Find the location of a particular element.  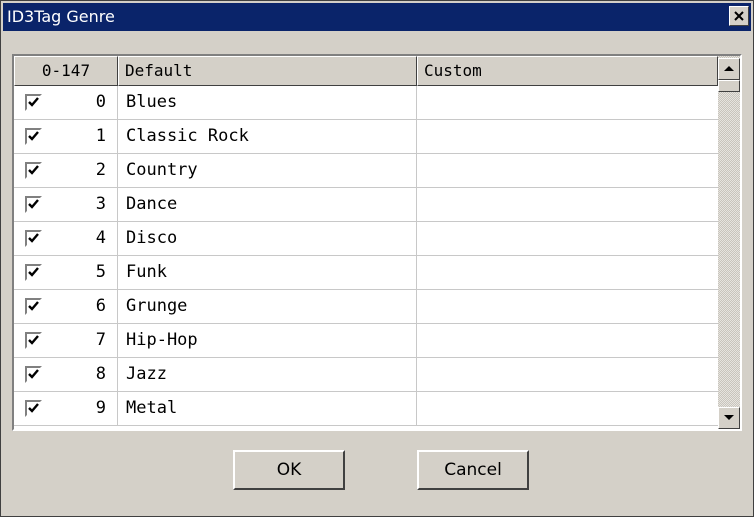

list-item: 3 Dance is located at coordinates (366, 205).